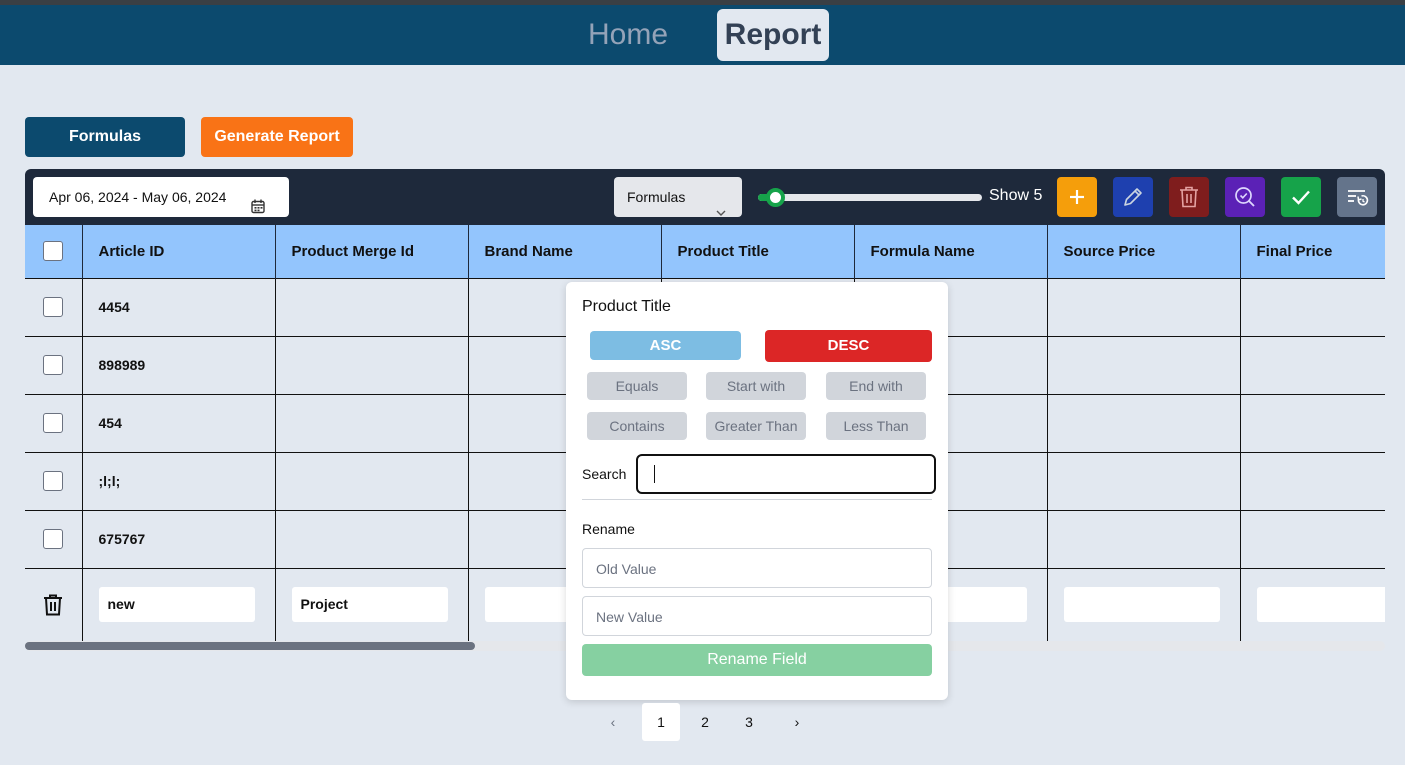  What do you see at coordinates (702, 35) in the screenshot?
I see `navbar: Home Report` at bounding box center [702, 35].